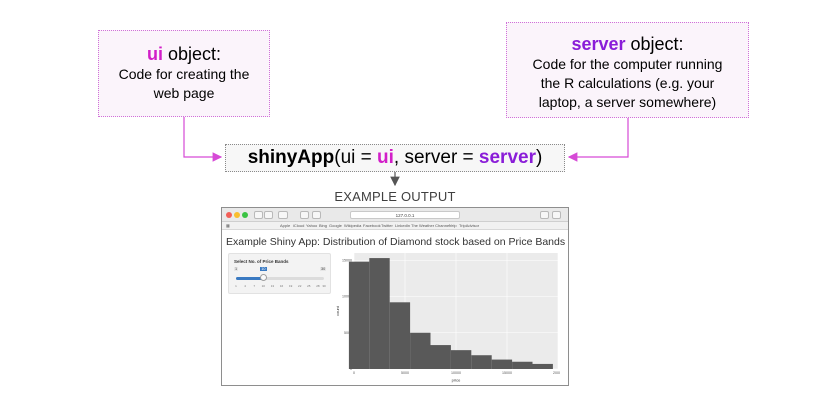 The image size is (826, 411). What do you see at coordinates (300, 286) in the screenshot?
I see `slider-tick-label: 22` at bounding box center [300, 286].